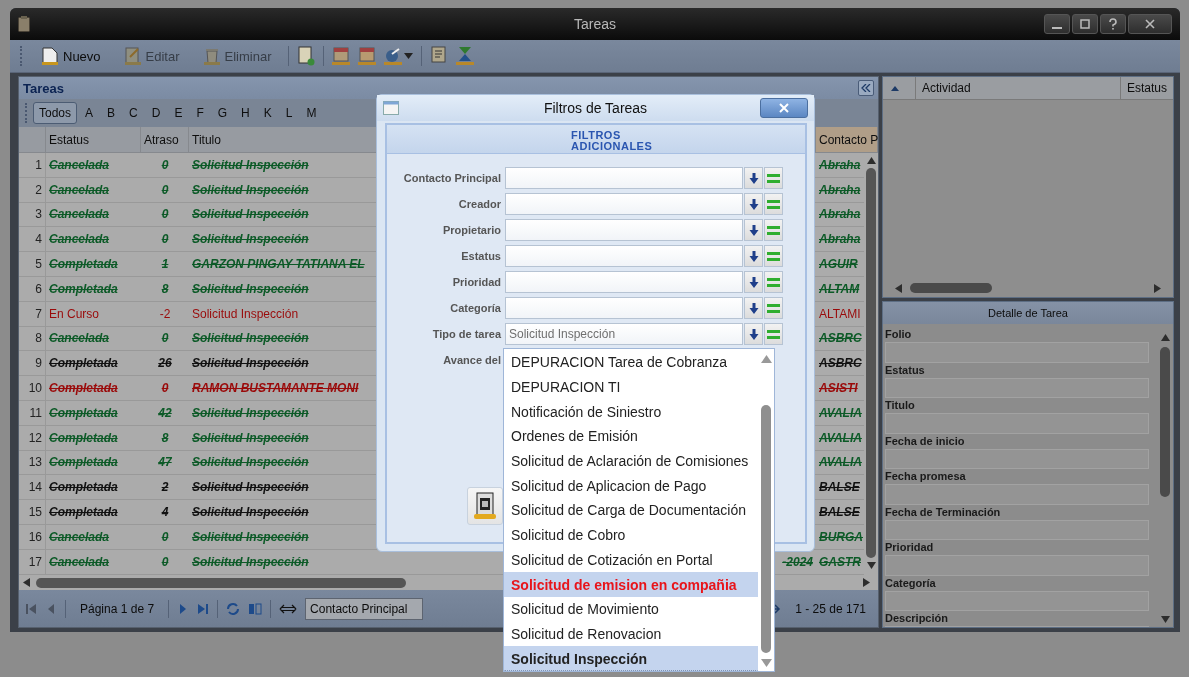  I want to click on letter-filter: L, so click(289, 113).